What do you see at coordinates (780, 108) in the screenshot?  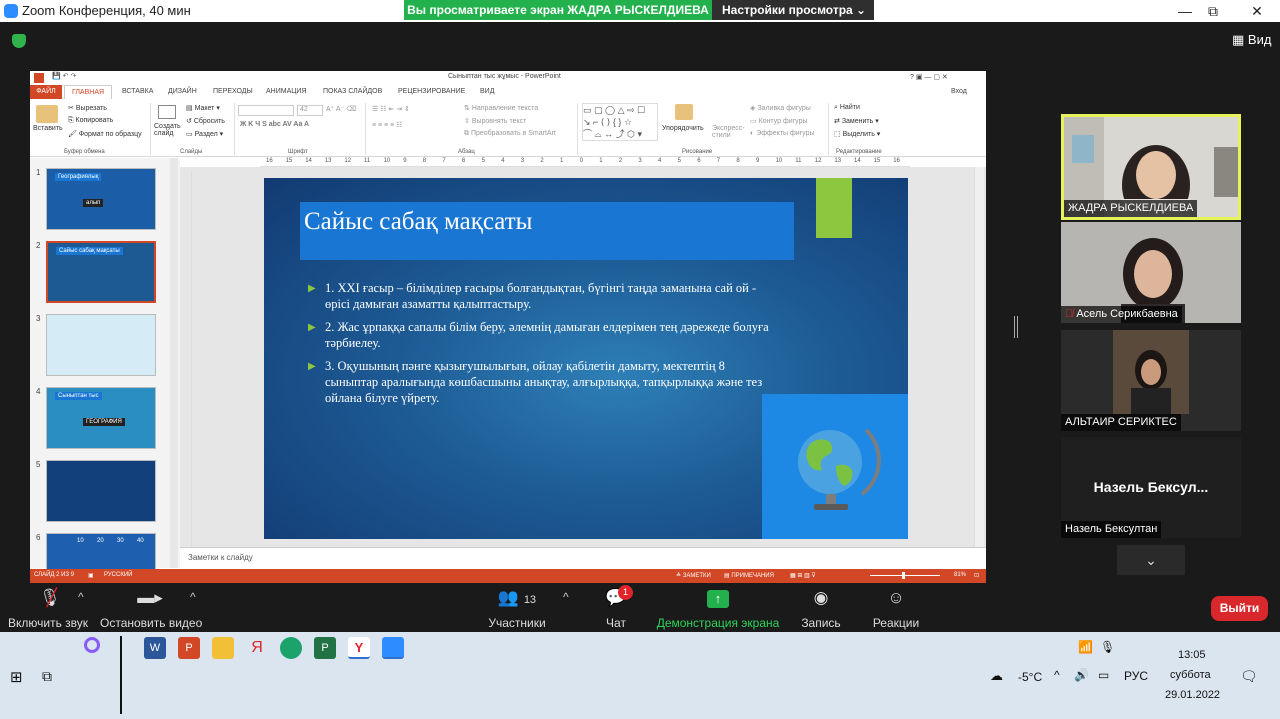 I see `shape-fill-button: ◈ Заливка фигуры` at bounding box center [780, 108].